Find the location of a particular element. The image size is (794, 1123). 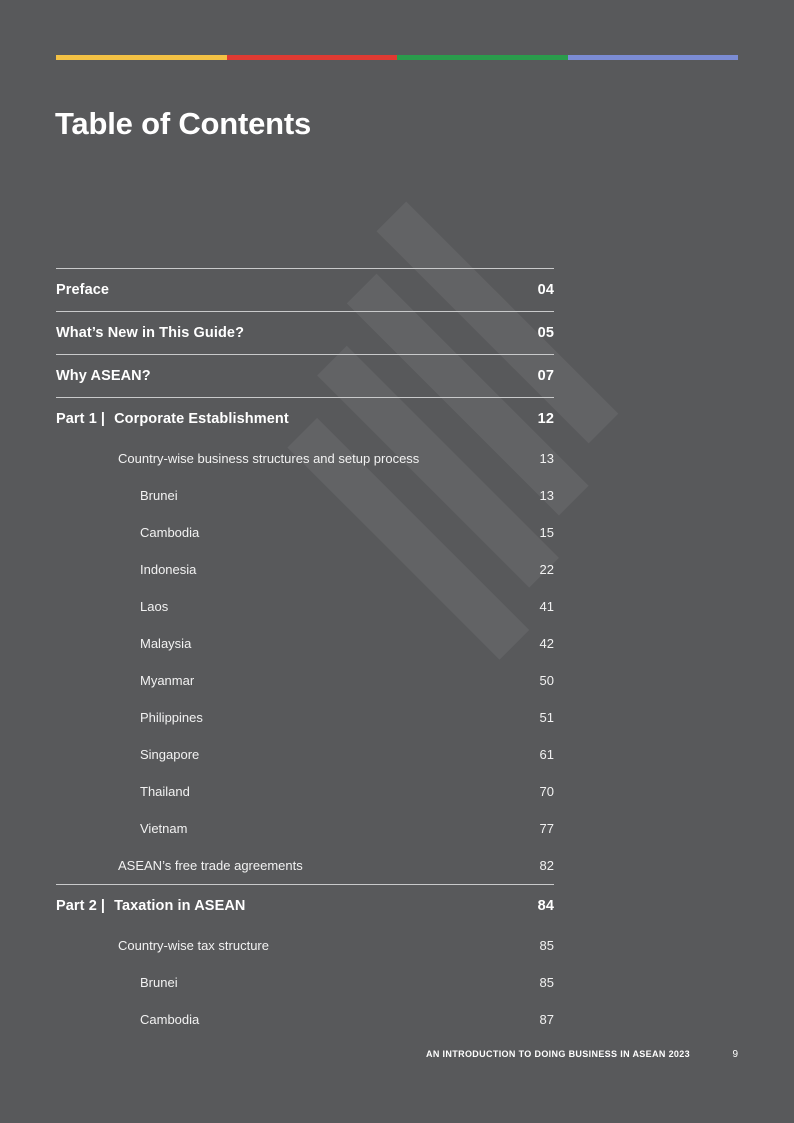

toc-entry-text: Country-wise tax structure is located at coordinates (193, 945).